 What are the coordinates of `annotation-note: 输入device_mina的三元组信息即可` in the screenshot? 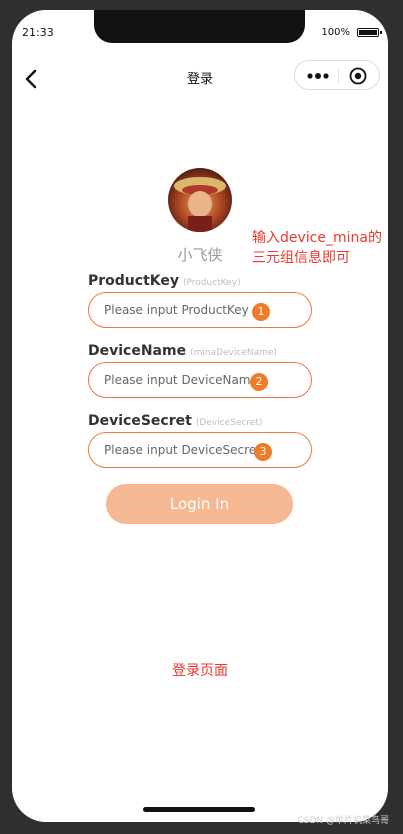 It's located at (317, 248).